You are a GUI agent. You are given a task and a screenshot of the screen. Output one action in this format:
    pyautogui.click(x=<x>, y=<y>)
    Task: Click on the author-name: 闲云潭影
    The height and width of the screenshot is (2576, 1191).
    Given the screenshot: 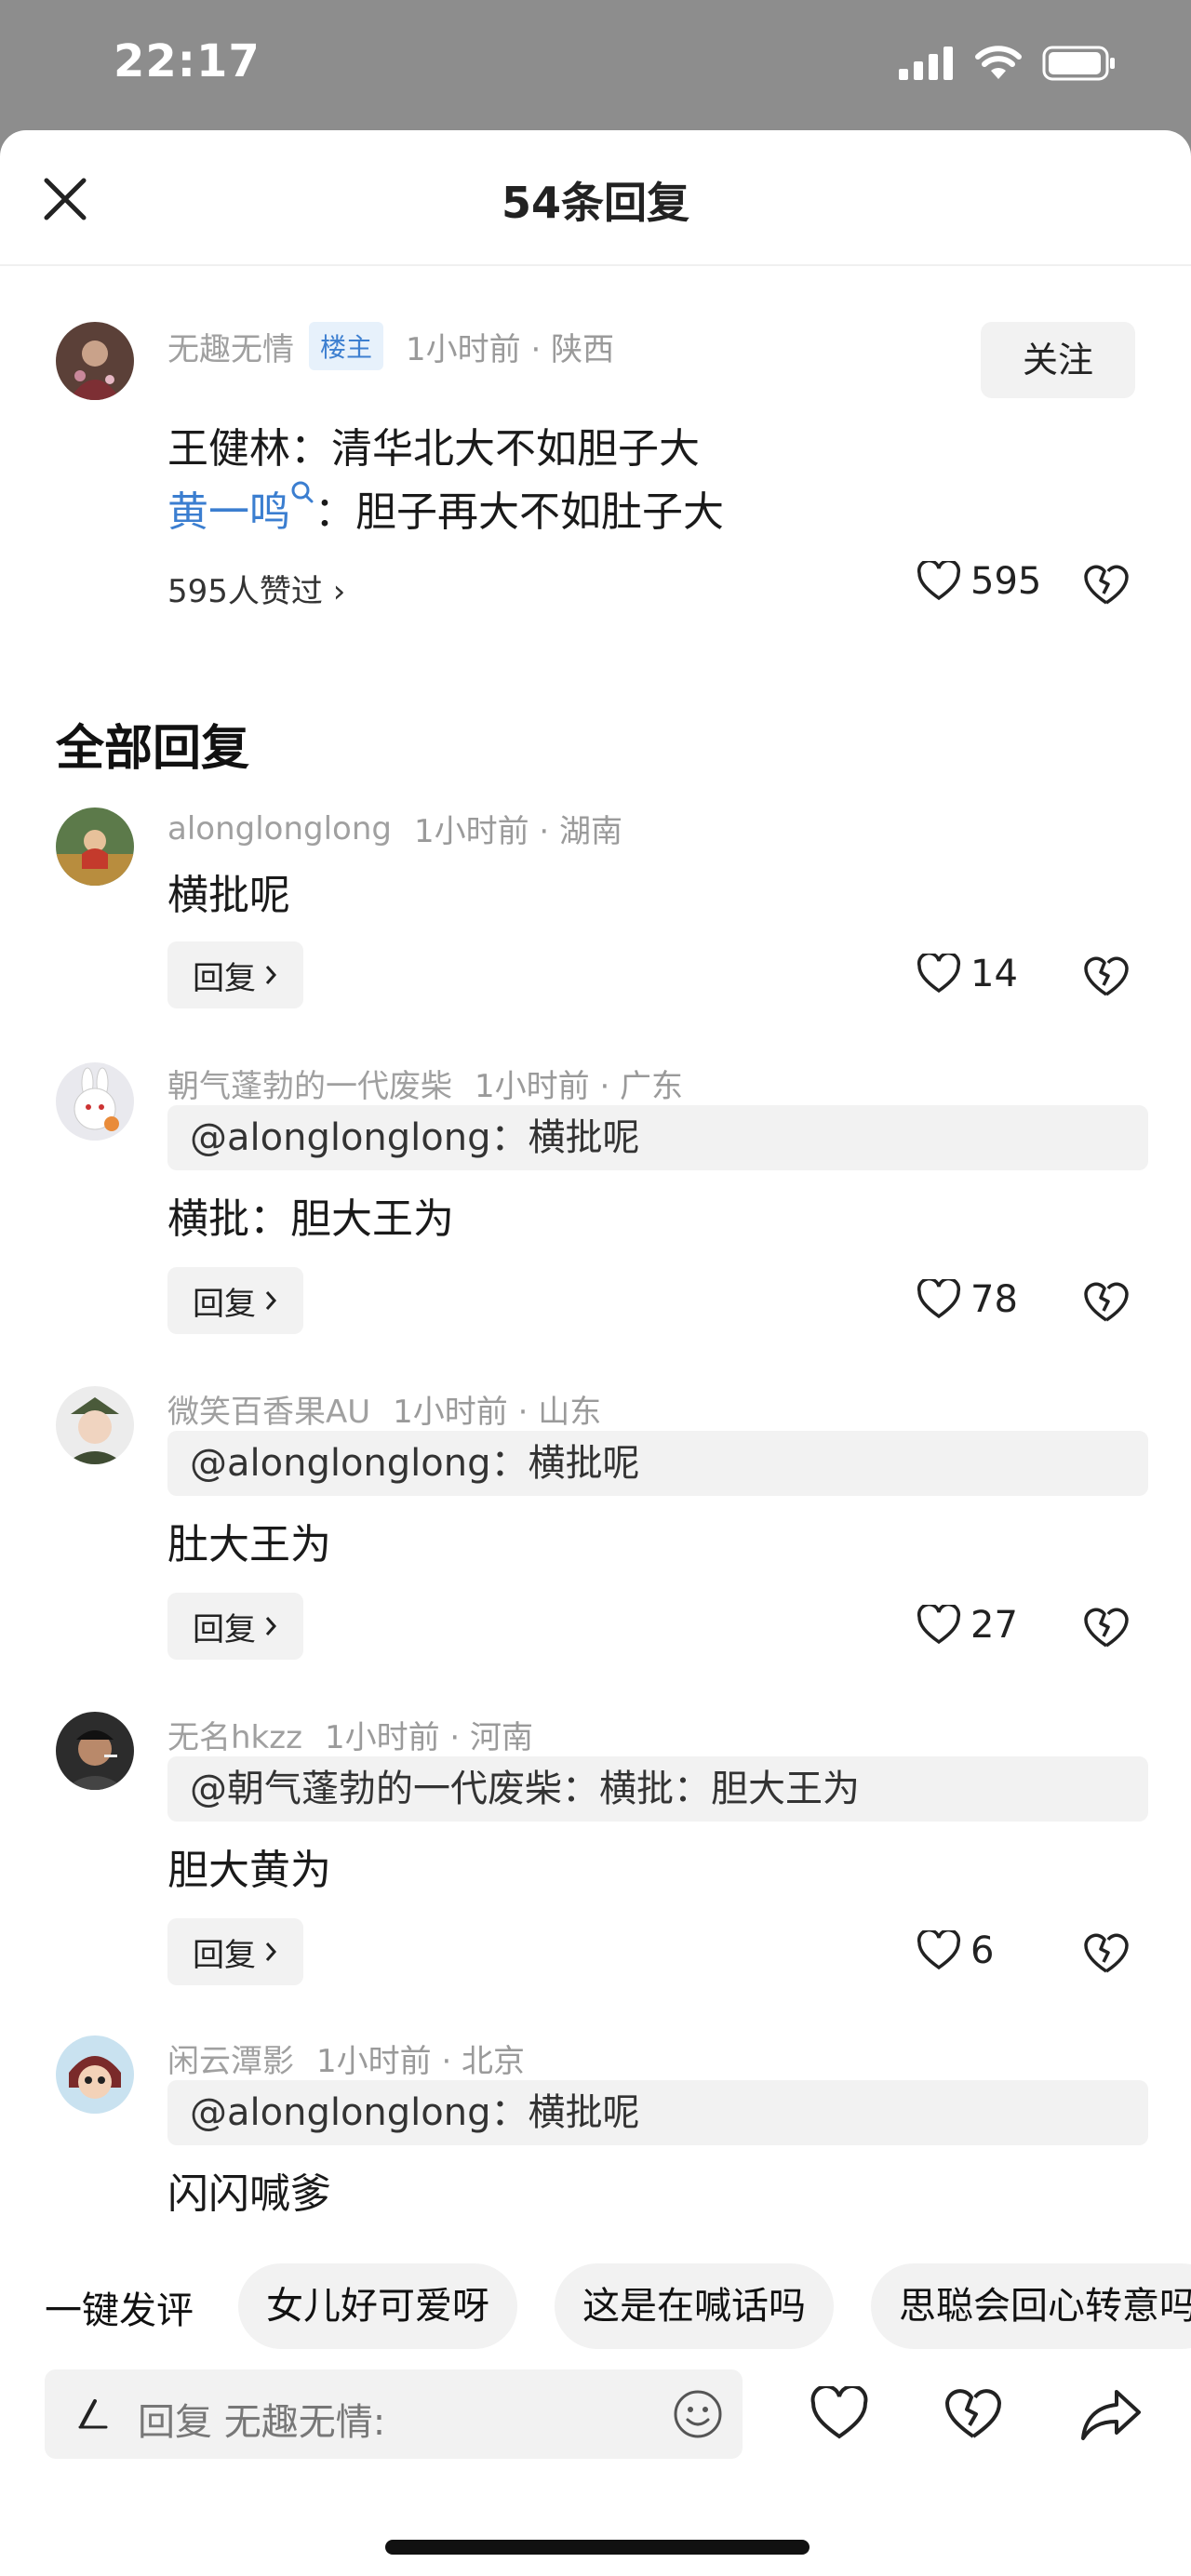 What is the action you would take?
    pyautogui.click(x=230, y=2058)
    